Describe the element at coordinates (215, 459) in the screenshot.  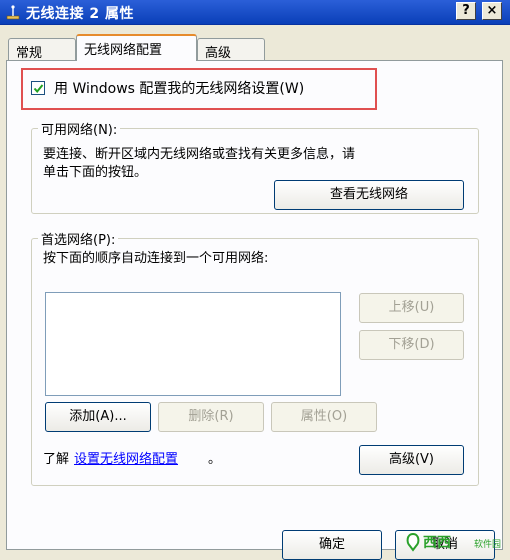
I see `learn-suffix: 。` at that location.